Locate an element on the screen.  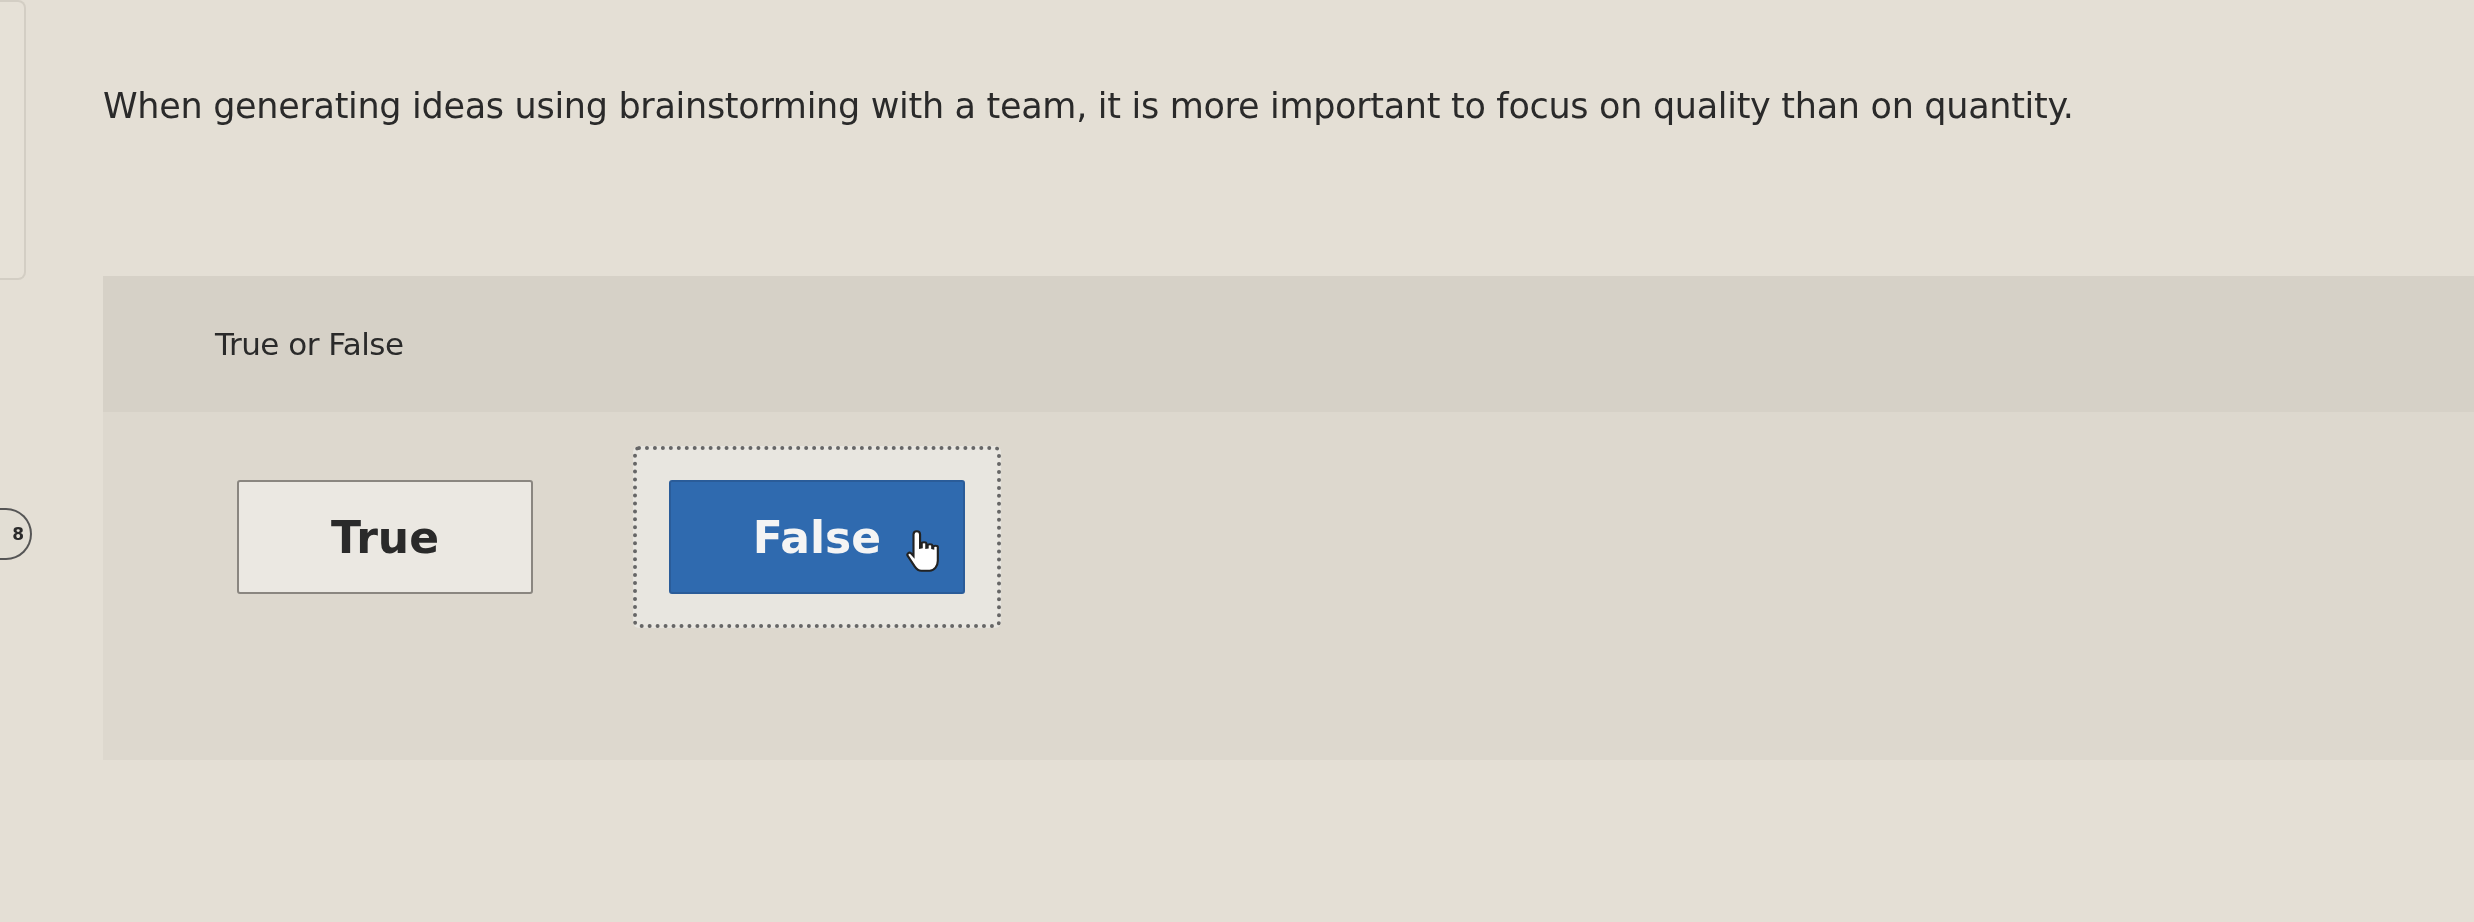
question-number: 8 is located at coordinates (16, 534).